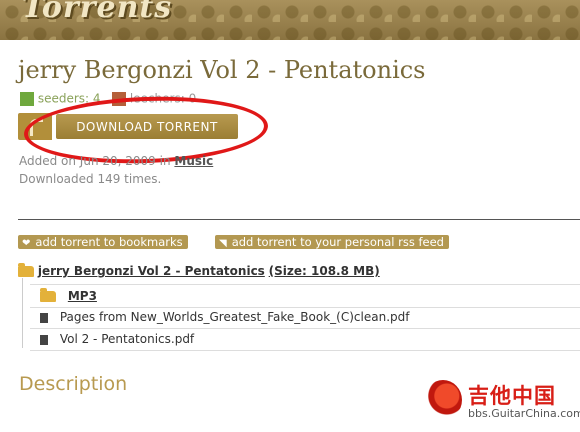 The height and width of the screenshot is (432, 580). I want to click on peer-stats: seeders: 4 leechers: 0, so click(108, 99).